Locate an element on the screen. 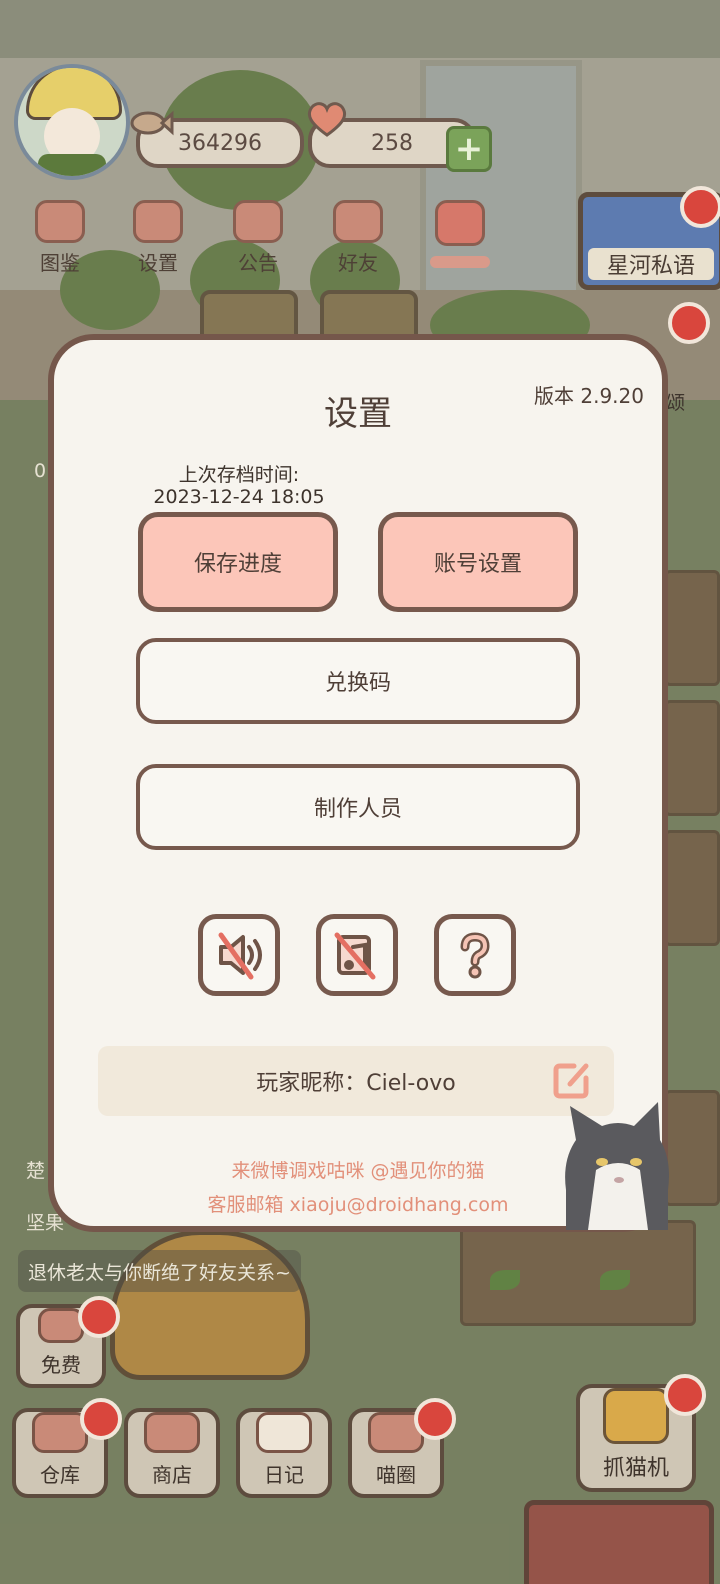 This screenshot has height=1584, width=720. warehouse-label: 仓库 is located at coordinates (60, 1475).